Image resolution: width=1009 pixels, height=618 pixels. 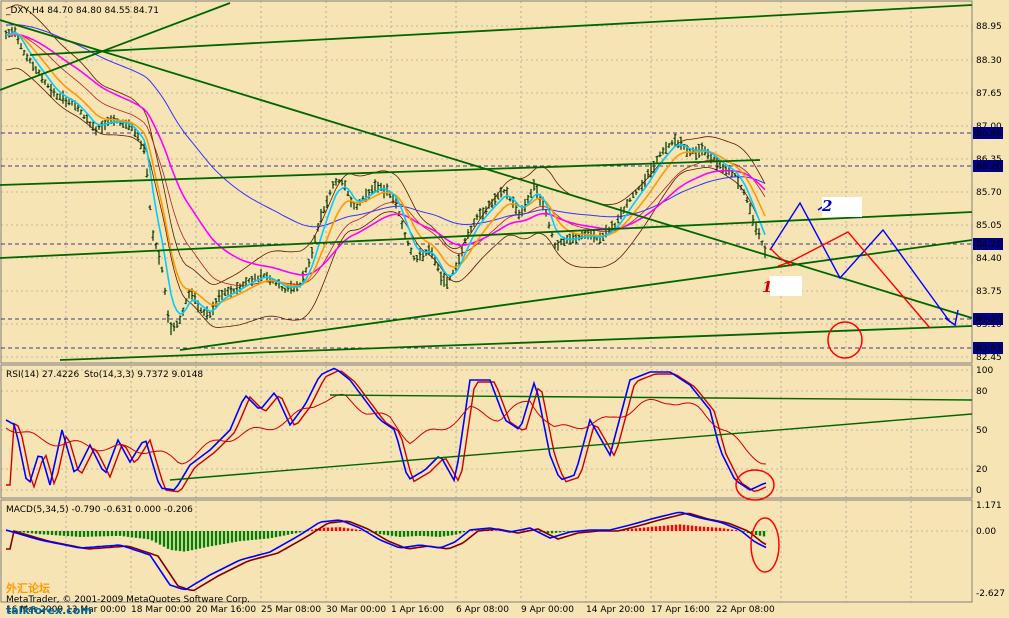 I want to click on sto-header: Sto(14,3,3) 9.7372 9.0148, so click(x=143, y=375).